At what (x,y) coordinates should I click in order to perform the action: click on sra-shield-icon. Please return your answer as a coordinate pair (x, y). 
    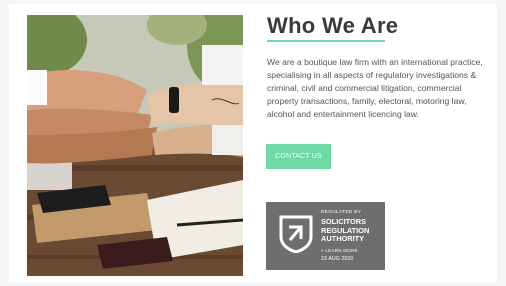
    Looking at the image, I should click on (296, 236).